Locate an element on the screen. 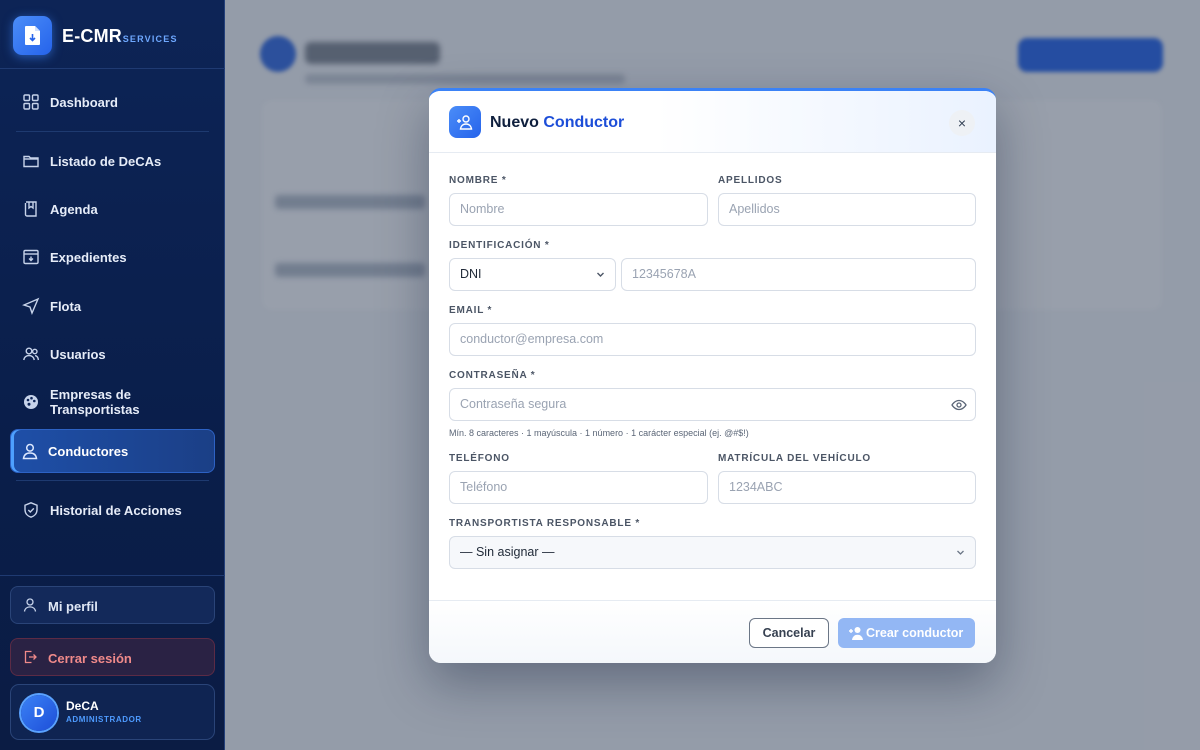 Image resolution: width=1200 pixels, height=750 pixels. brand: E-CMR .SERVICES is located at coordinates (112, 34).